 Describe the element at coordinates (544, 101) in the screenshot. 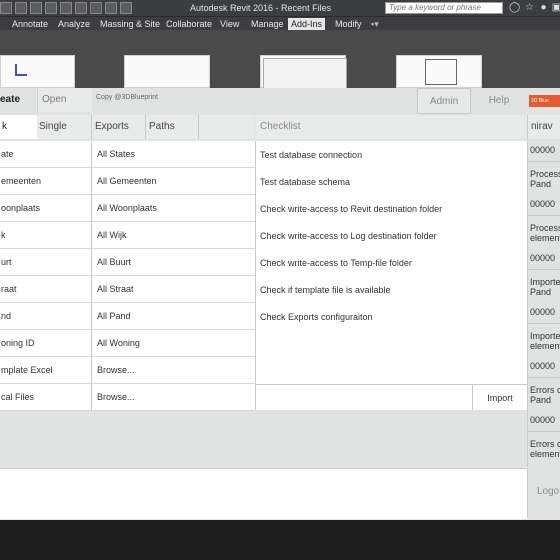

I see `brand-logo: 3D Blue` at that location.